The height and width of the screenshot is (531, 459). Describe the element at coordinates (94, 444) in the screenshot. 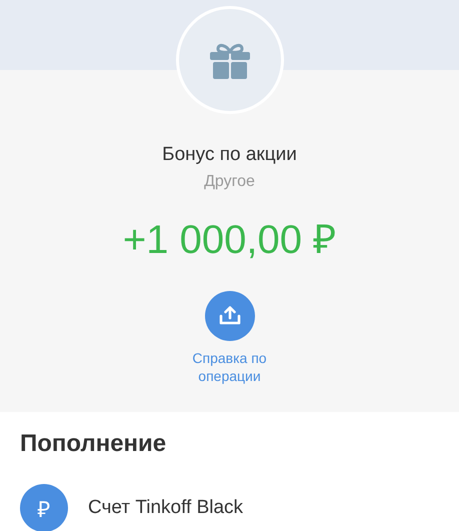

I see `section-heading: Пополнение` at that location.